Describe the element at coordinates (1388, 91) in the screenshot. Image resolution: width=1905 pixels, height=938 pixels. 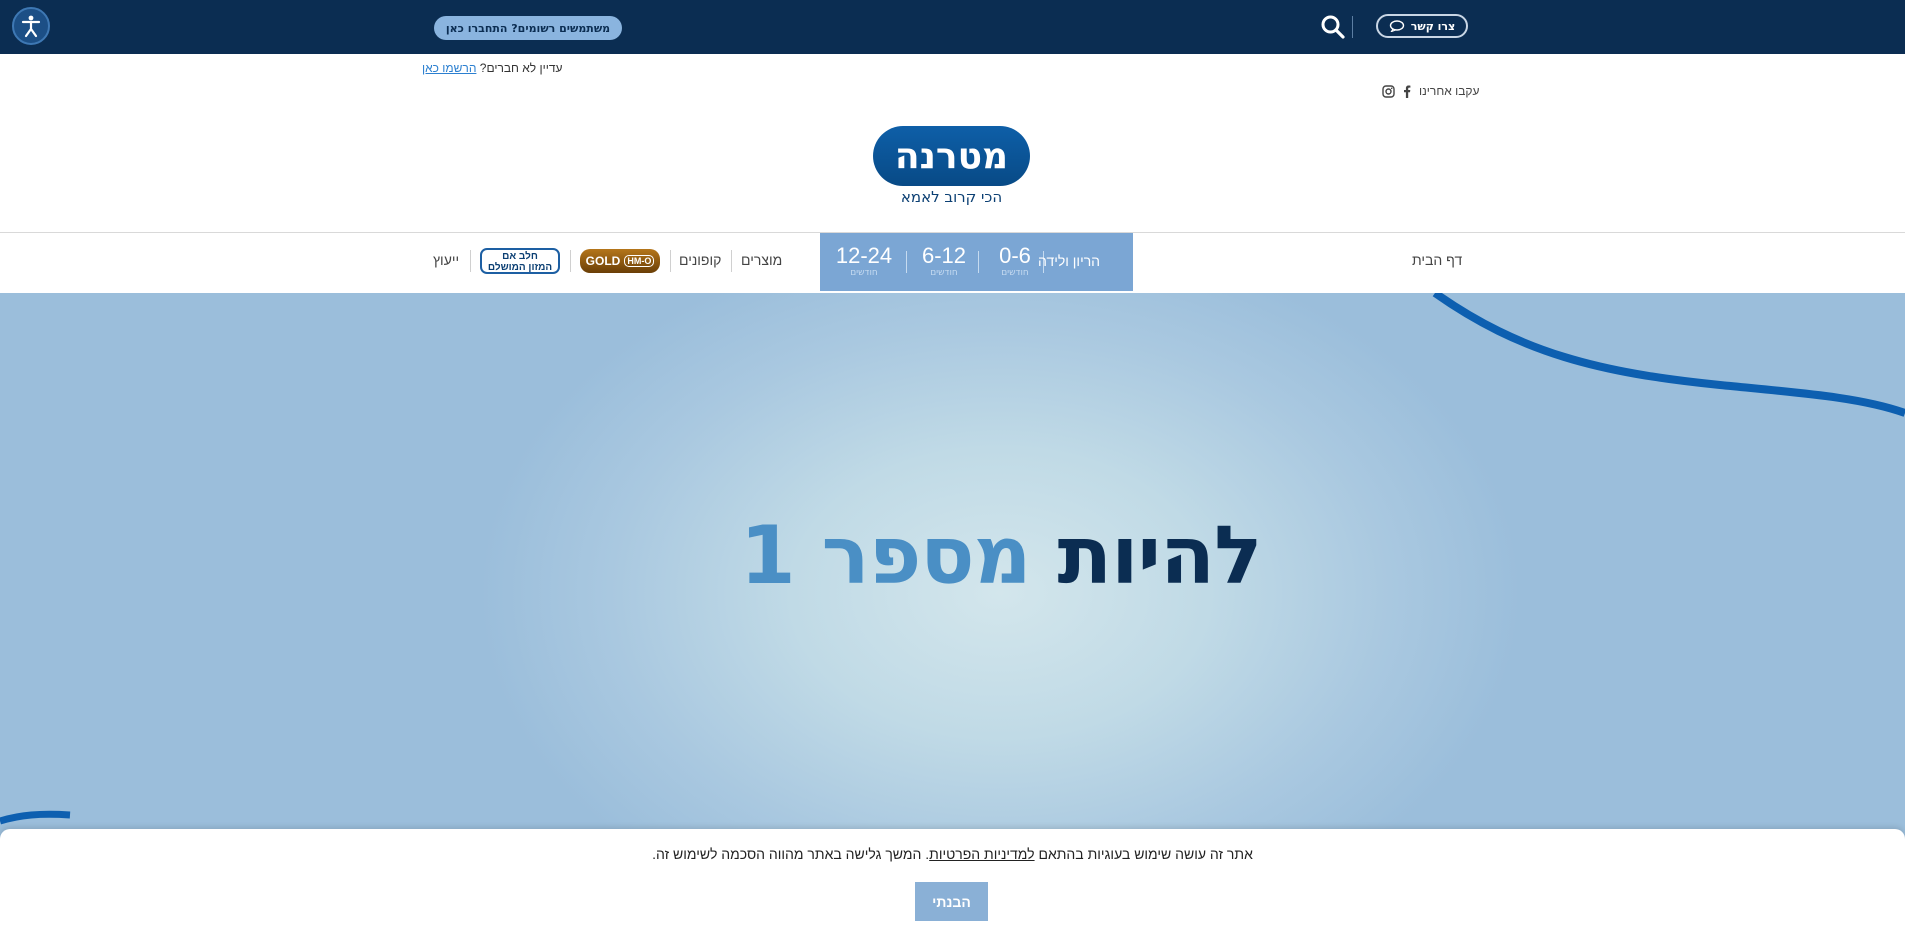
I see `instagram-icon` at that location.